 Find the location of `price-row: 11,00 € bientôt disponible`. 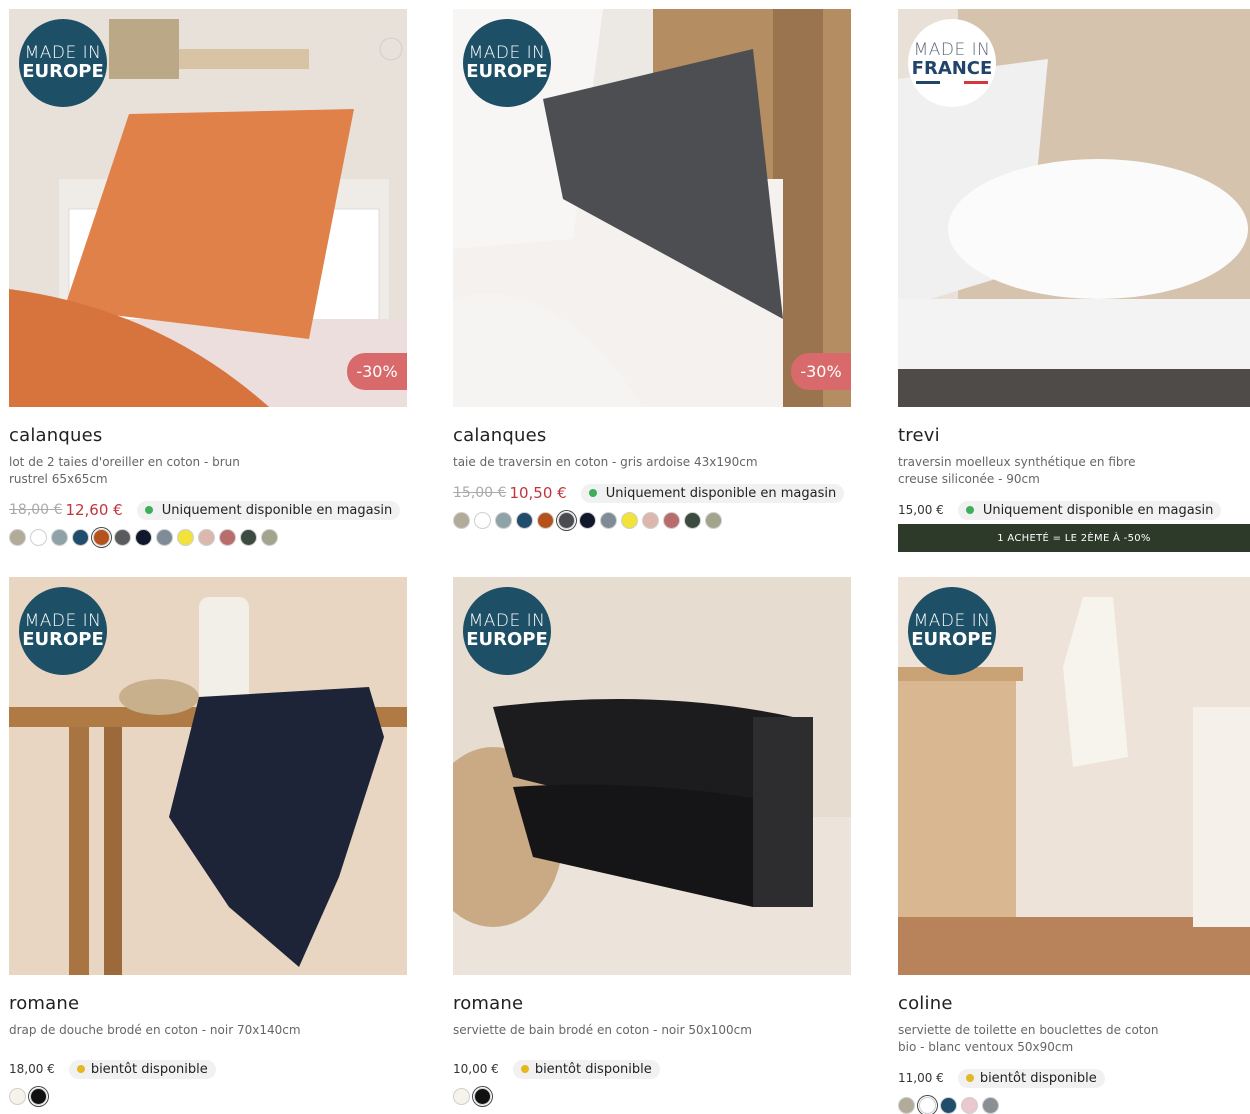

price-row: 11,00 € bientôt disponible is located at coordinates (1074, 1078).